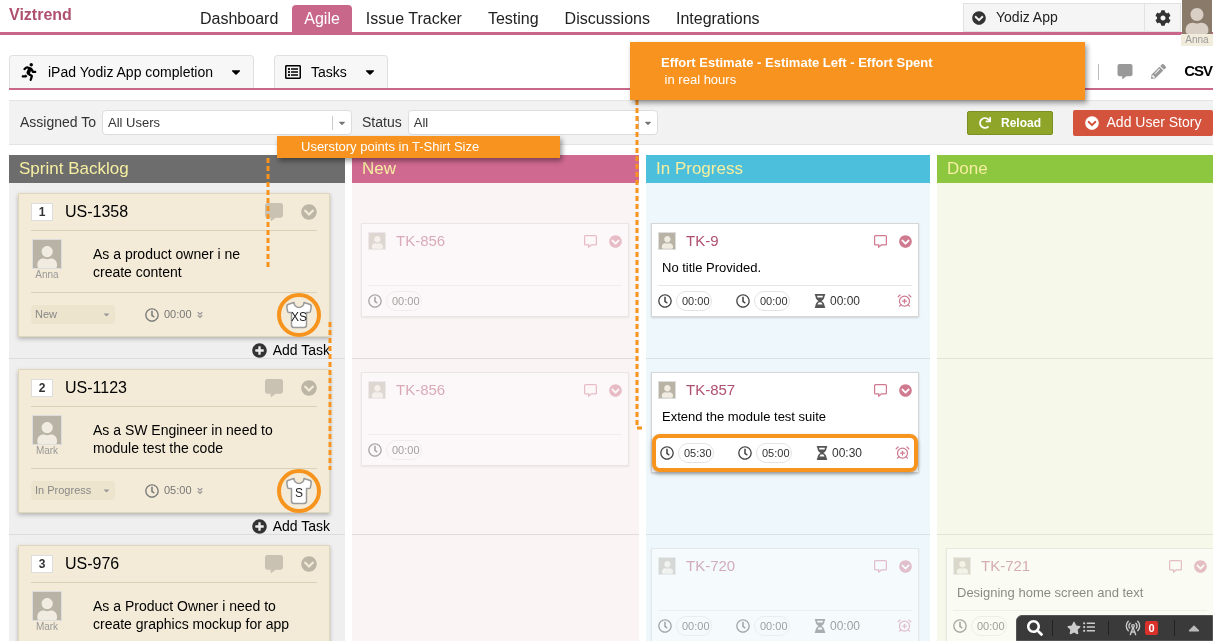 Image resolution: width=1213 pixels, height=641 pixels. Describe the element at coordinates (174, 593) in the screenshot. I see `story-card: 3 US-976 Mark As a Product Owner i need to create graphics mockup for app` at that location.